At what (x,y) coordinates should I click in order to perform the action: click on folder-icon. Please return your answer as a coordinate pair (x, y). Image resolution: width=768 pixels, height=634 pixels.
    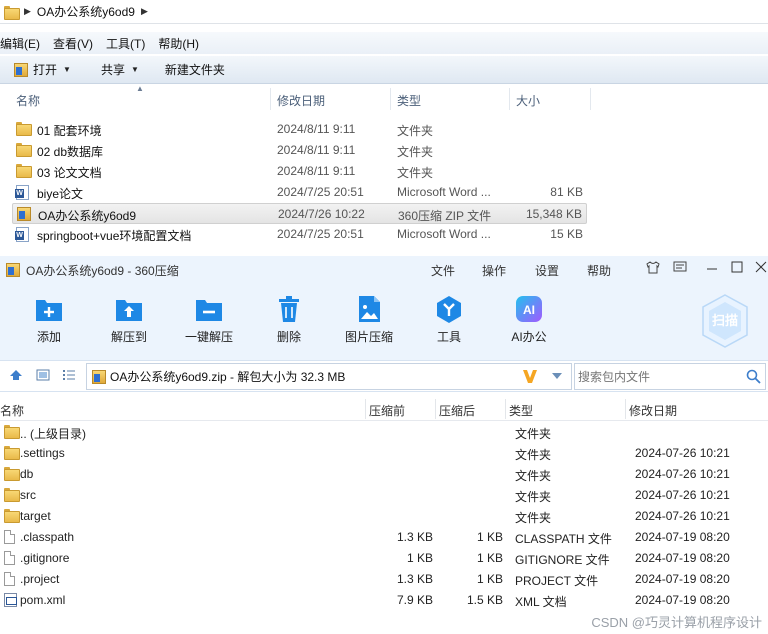
    Looking at the image, I should click on (12, 432).